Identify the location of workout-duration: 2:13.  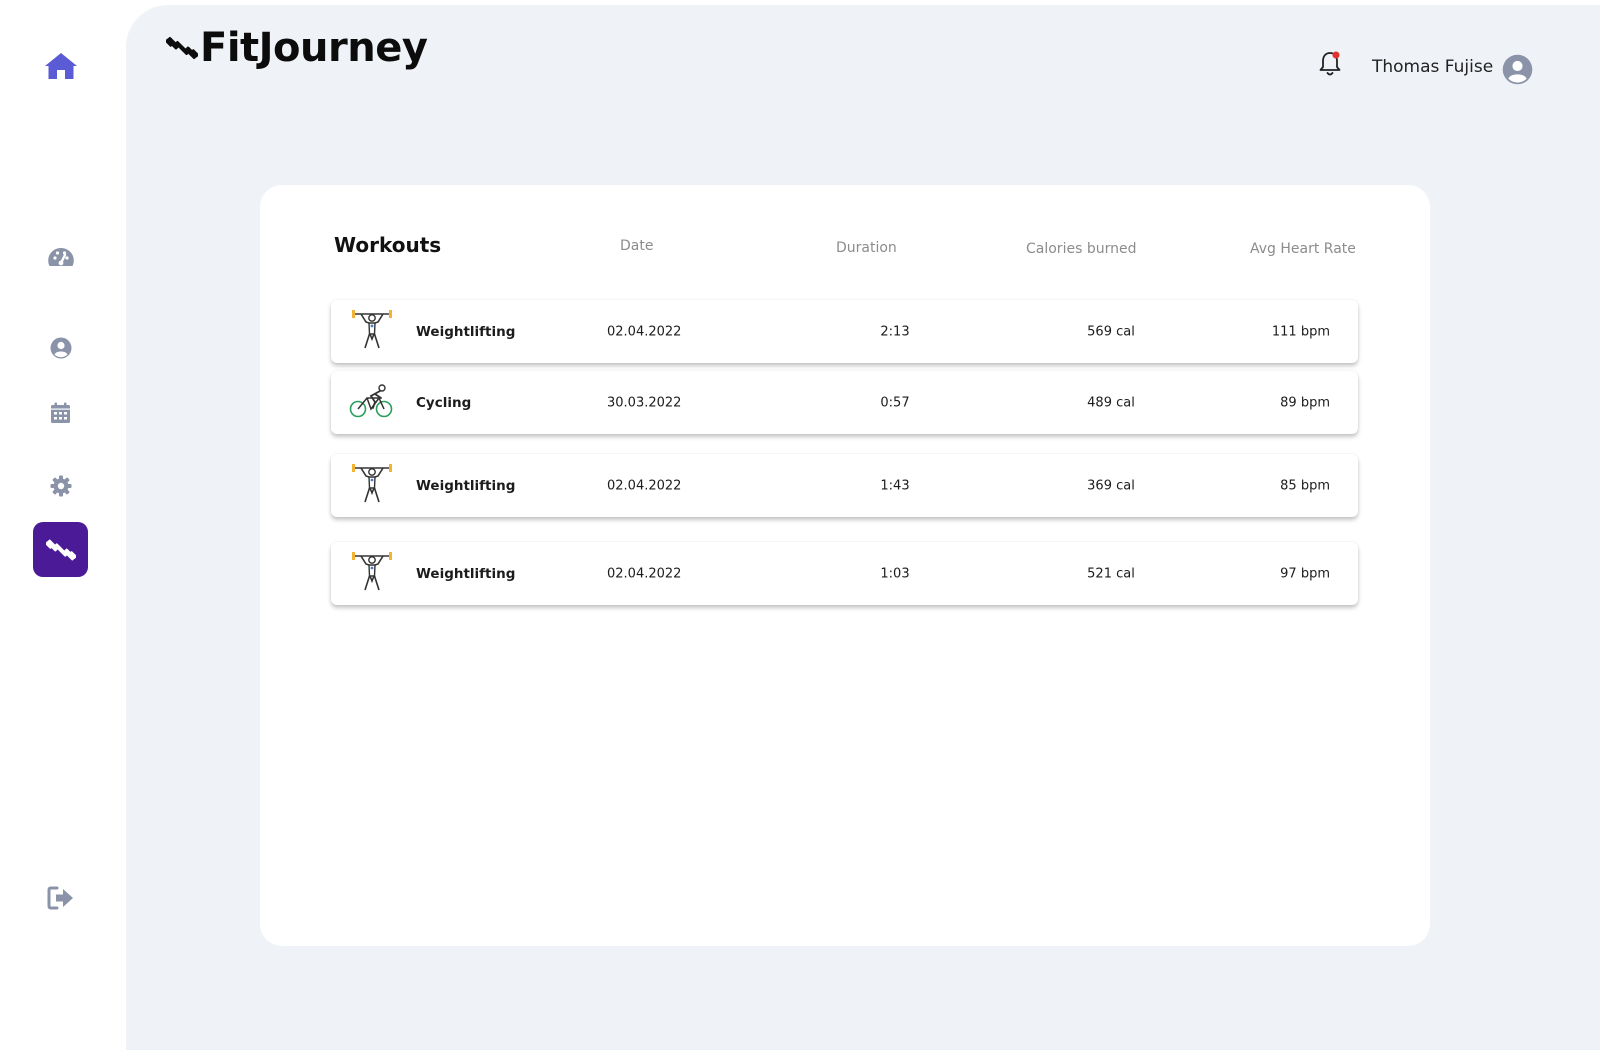
(895, 331).